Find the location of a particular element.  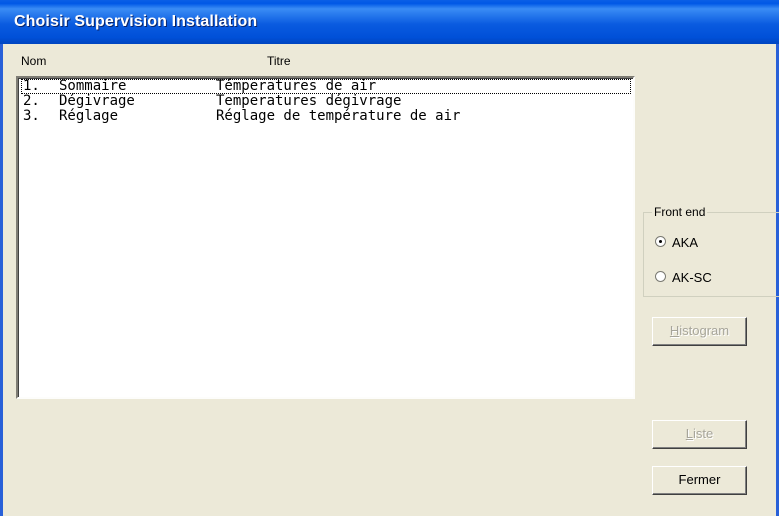

fermer-button: Fermer is located at coordinates (699, 480).